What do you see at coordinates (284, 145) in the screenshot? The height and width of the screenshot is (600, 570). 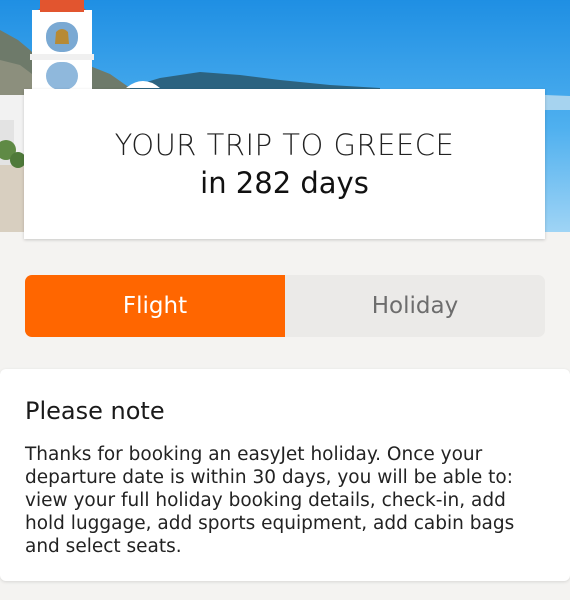 I see `trip-destination-title: YOUR TRIP TO GREECE` at bounding box center [284, 145].